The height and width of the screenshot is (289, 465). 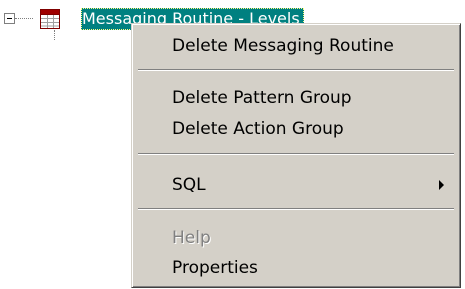 I want to click on menu-item-delete-messaging-routine: Delete Messaging Routine, so click(x=296, y=46).